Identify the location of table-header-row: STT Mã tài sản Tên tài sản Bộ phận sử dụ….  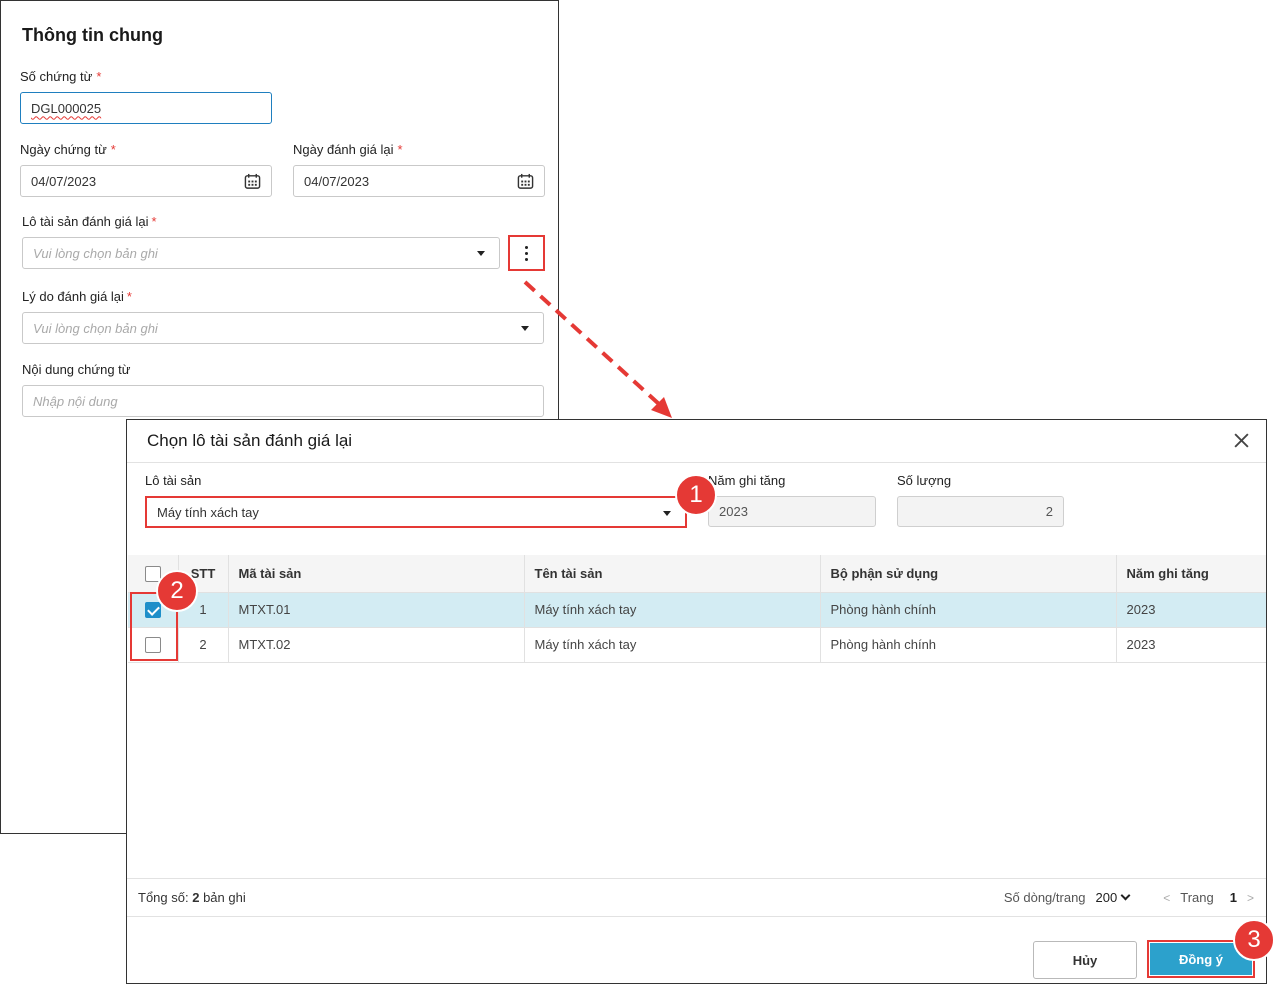
(697, 574).